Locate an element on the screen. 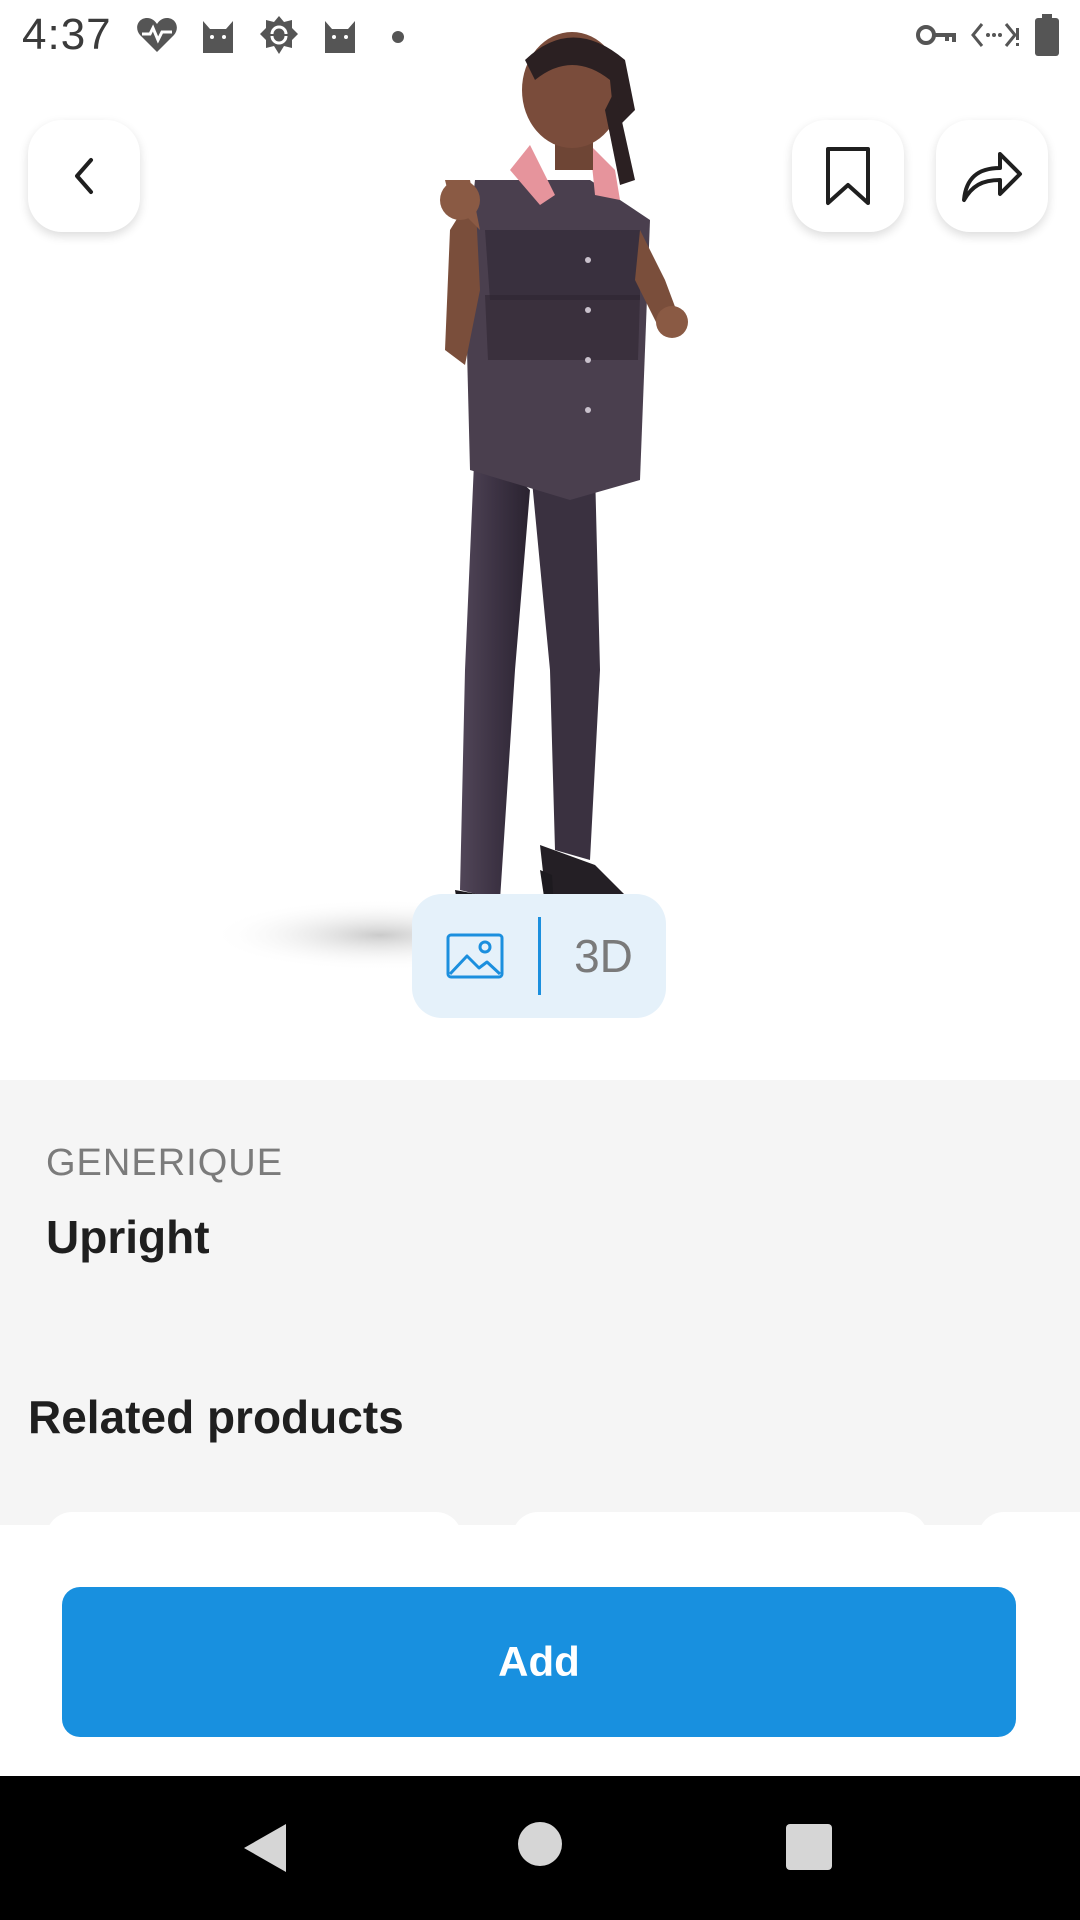 The image size is (1080, 1920). bookmark-icon is located at coordinates (848, 176).